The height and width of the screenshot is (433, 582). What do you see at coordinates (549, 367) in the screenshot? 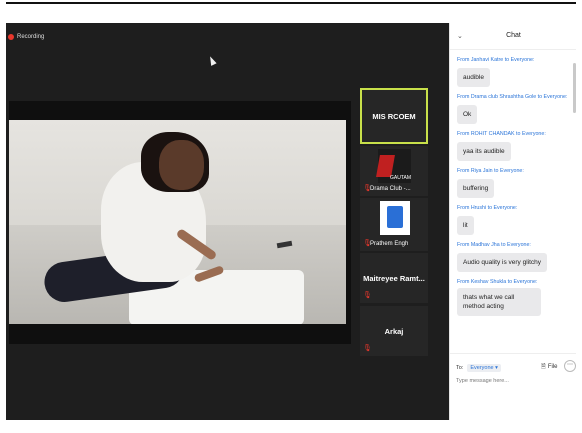
I see `file-button: 🗎 File` at bounding box center [549, 367].